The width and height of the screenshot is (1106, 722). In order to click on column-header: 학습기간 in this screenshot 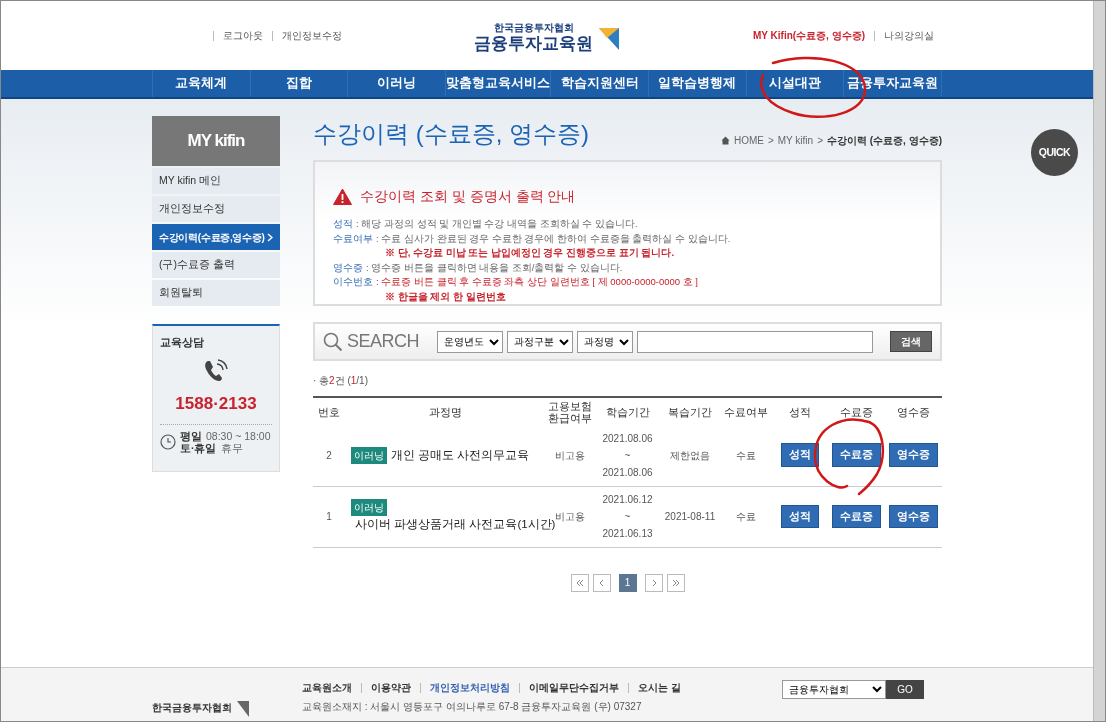, I will do `click(627, 411)`.